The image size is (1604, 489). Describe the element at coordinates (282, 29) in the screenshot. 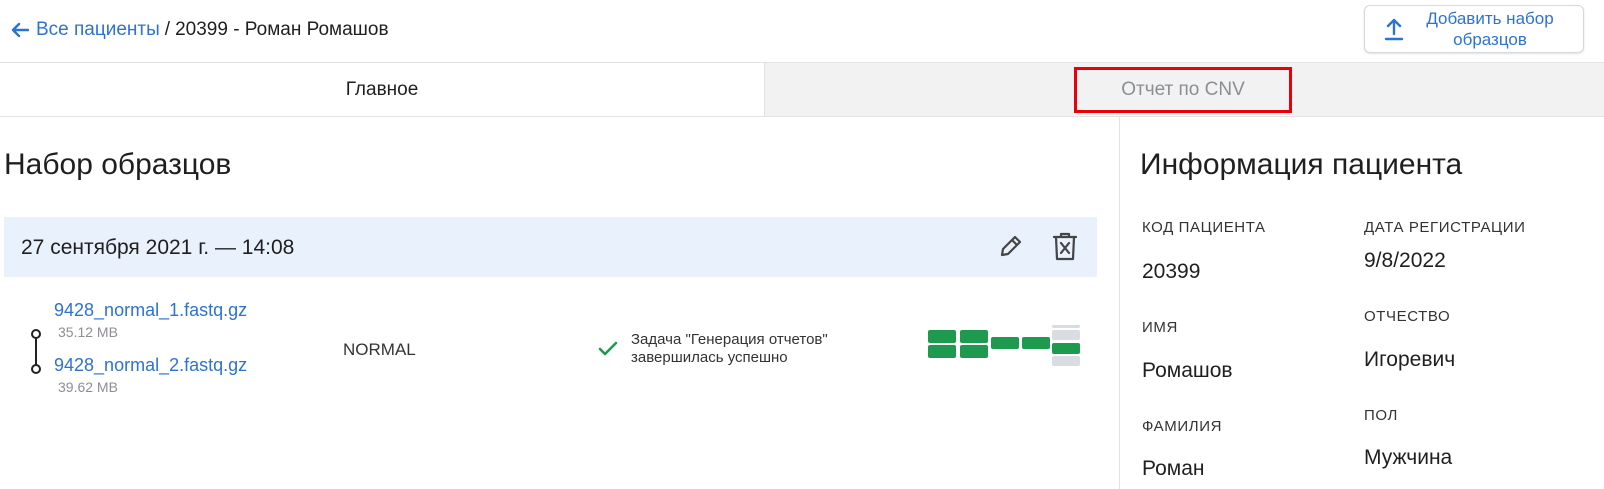

I see `breadcrumb-current: 20399 - Роман Ромашов` at that location.